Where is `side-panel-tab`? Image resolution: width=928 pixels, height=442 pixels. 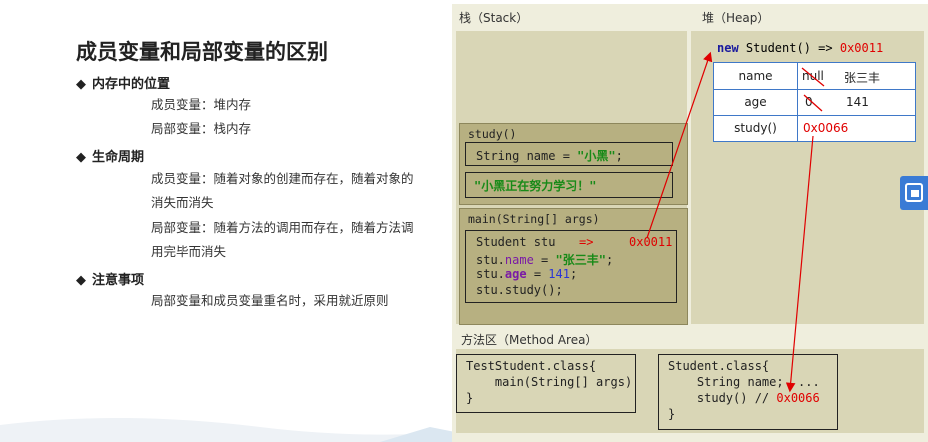
side-panel-tab is located at coordinates (914, 193).